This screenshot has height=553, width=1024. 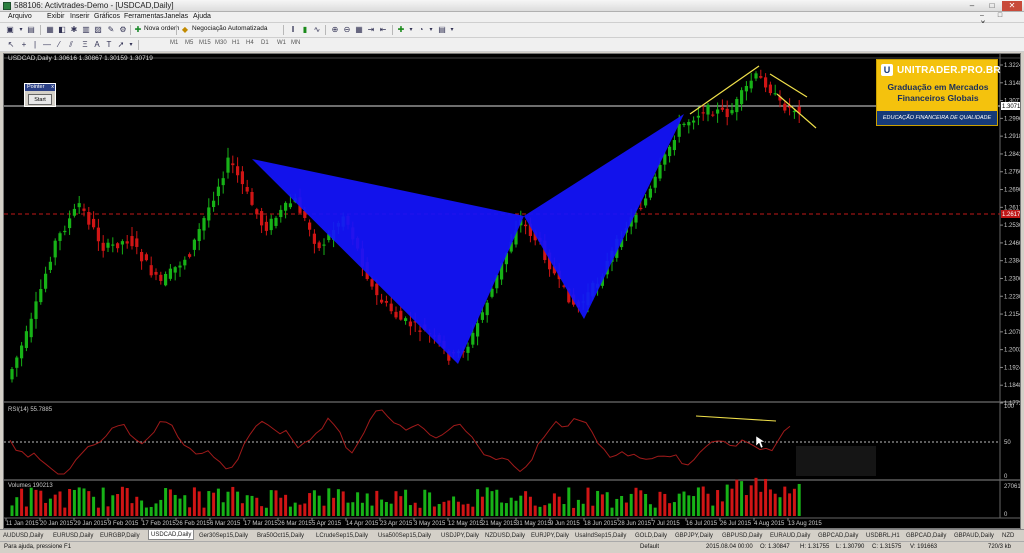 I want to click on mdi-window-controls: – □ ✕, so click(x=1000, y=19).